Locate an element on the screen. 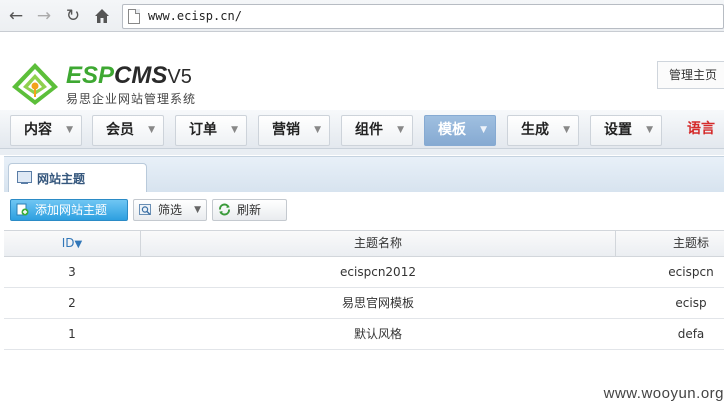 The height and width of the screenshot is (405, 724). cell-id: 1 is located at coordinates (72, 334).